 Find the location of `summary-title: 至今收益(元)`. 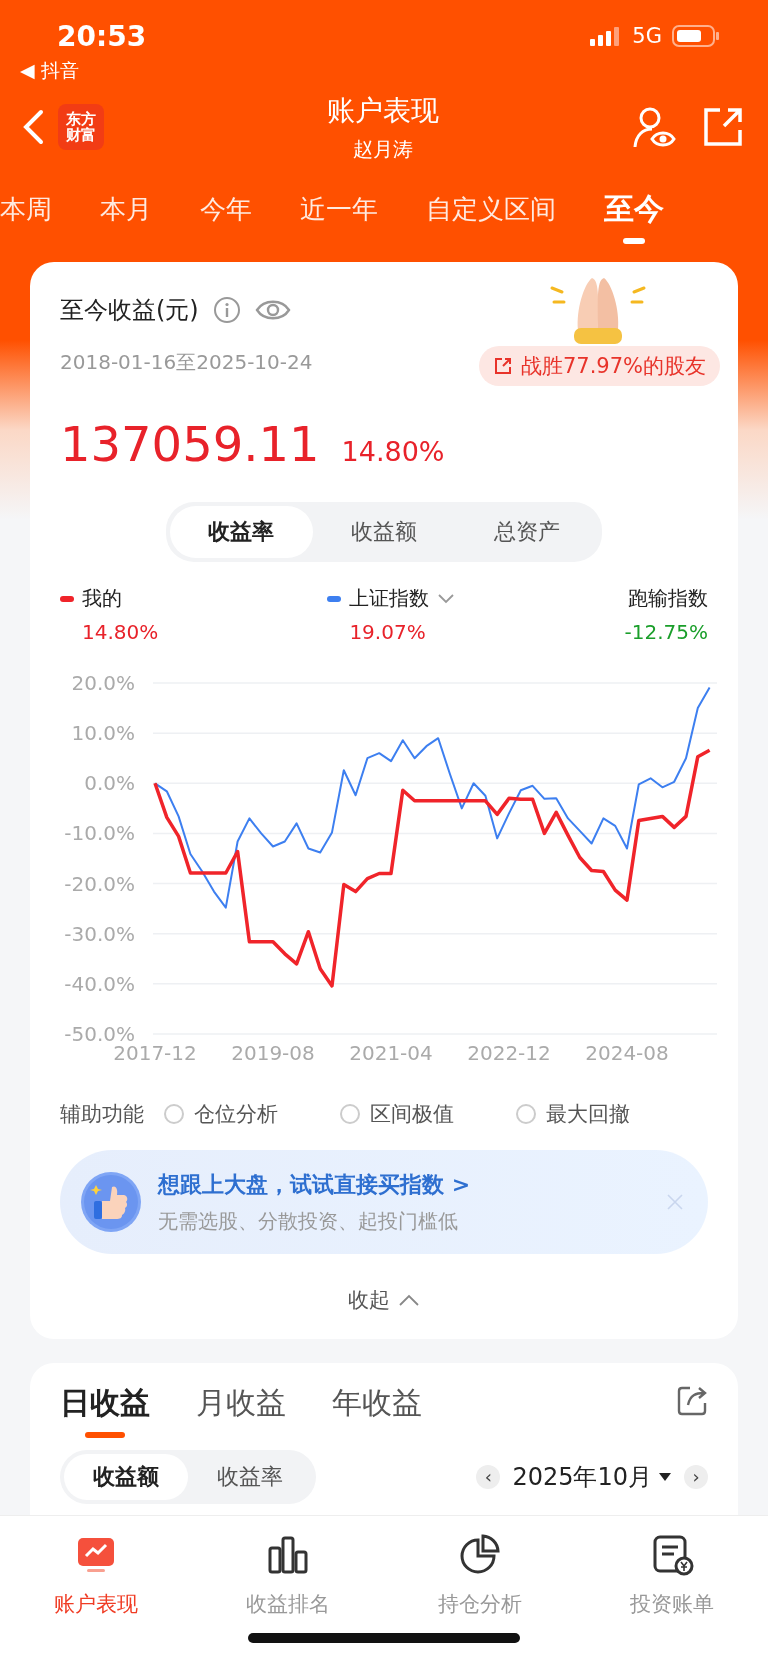

summary-title: 至今收益(元) is located at coordinates (129, 310).